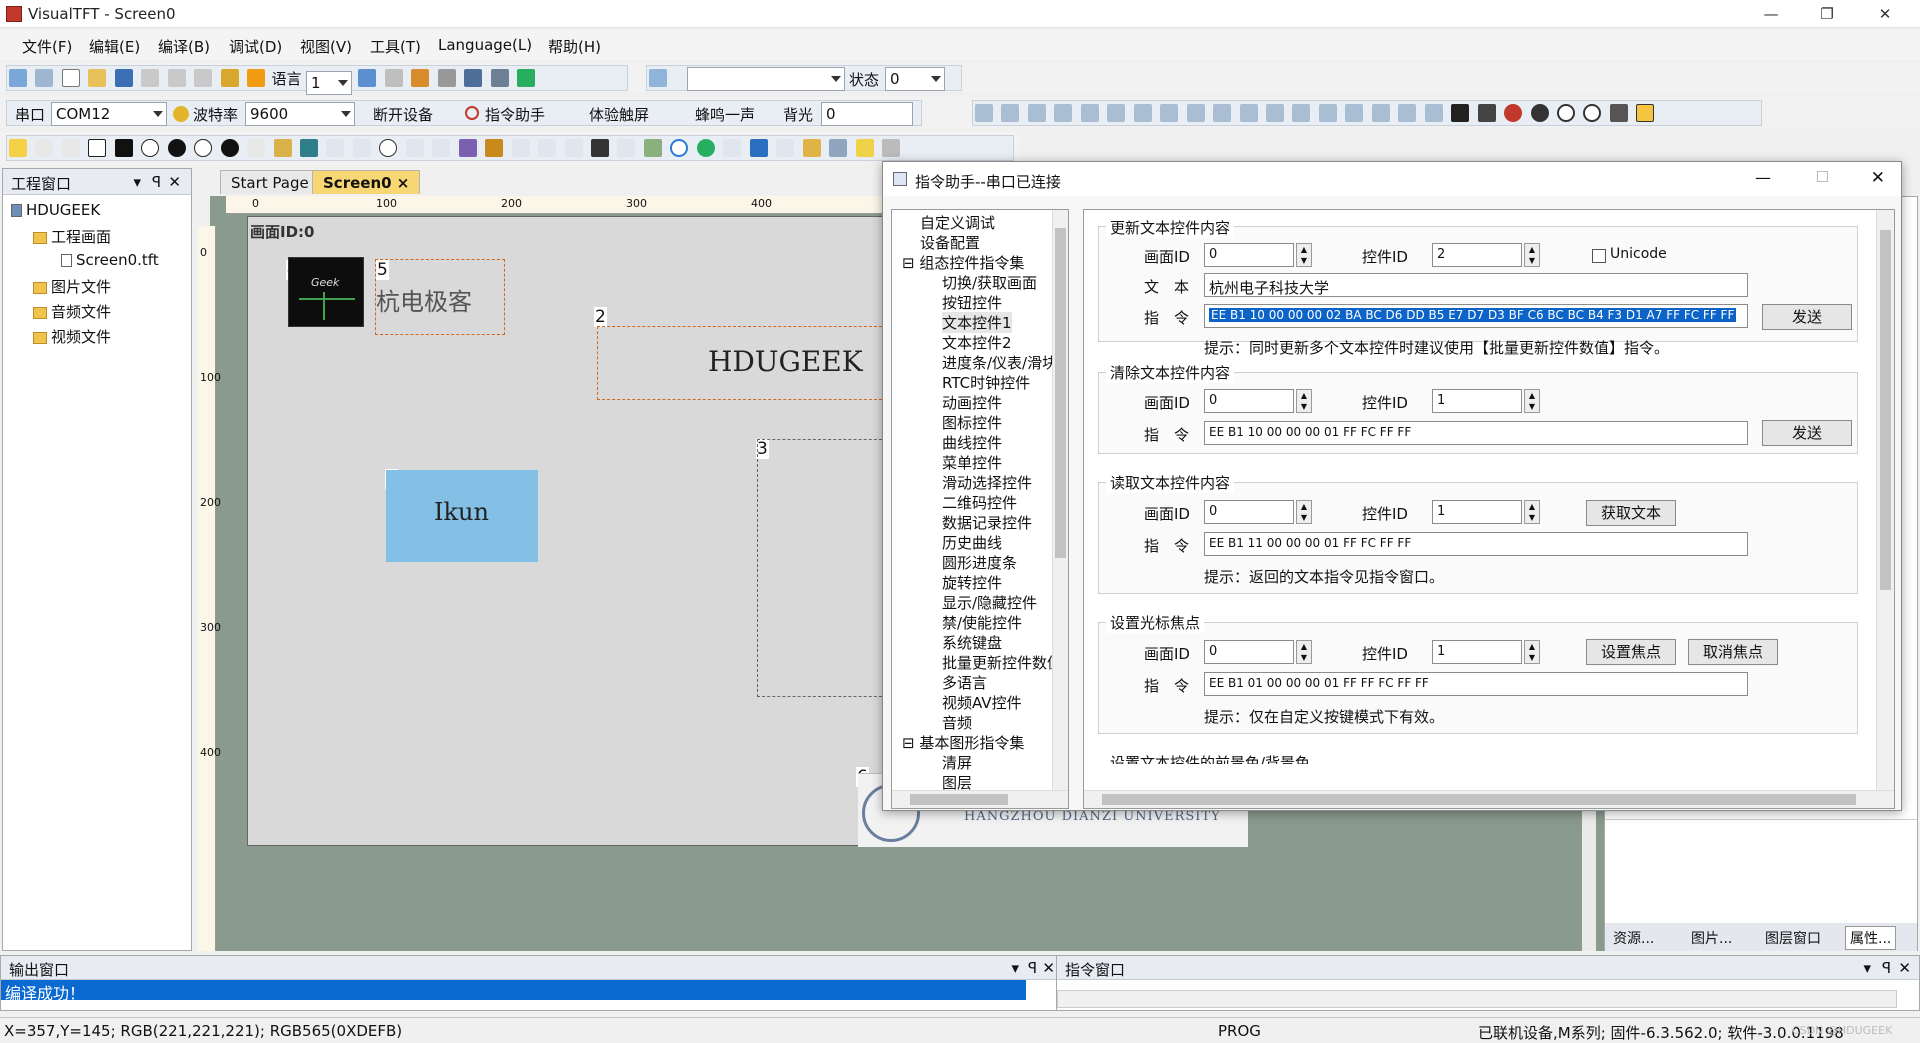 This screenshot has height=1043, width=1920. I want to click on same-size-icon, so click(1248, 113).